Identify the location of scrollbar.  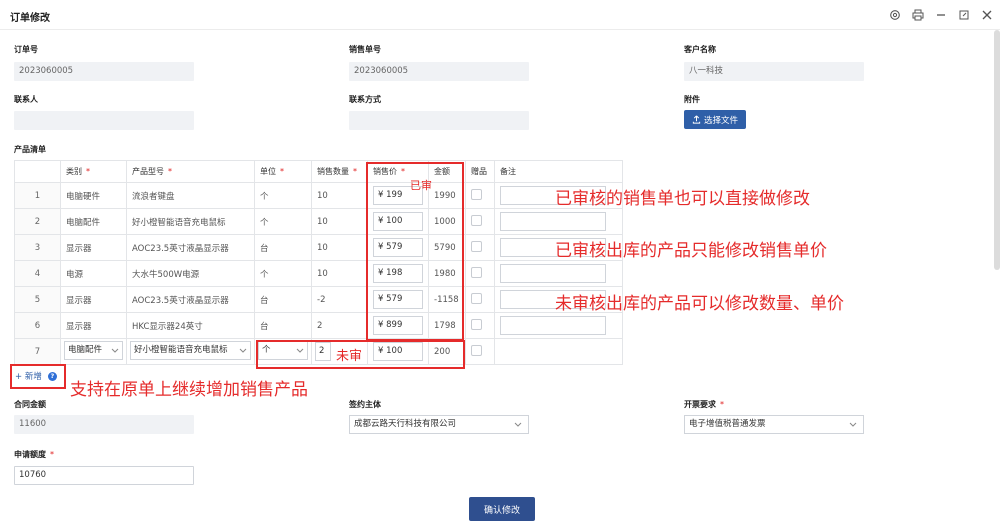
(997, 150).